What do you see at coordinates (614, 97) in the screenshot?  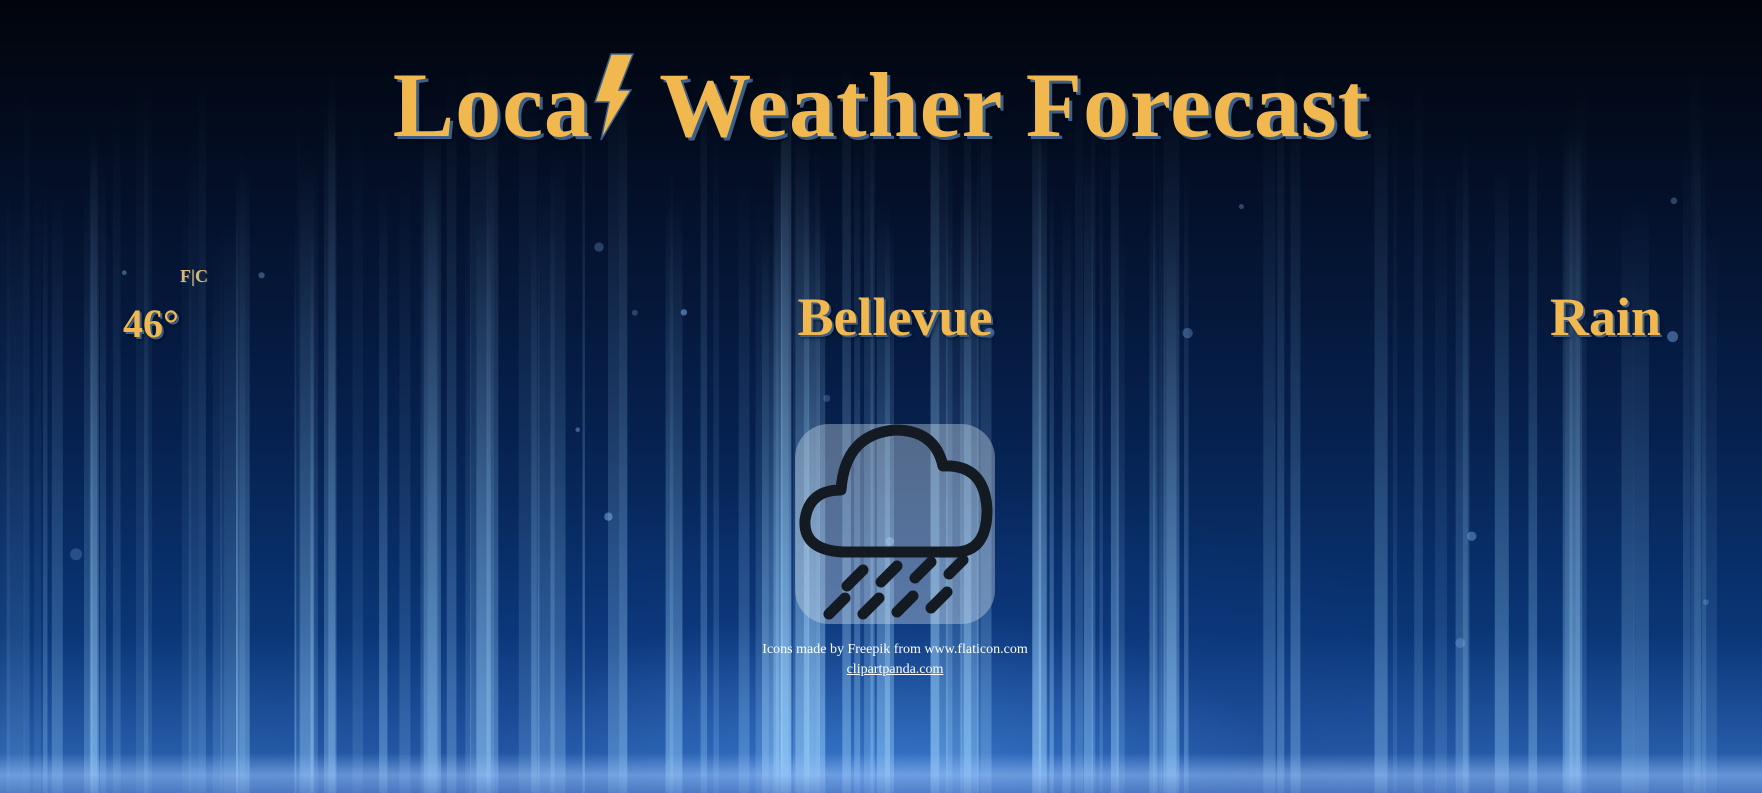 I see `lightning-bolt-icon` at bounding box center [614, 97].